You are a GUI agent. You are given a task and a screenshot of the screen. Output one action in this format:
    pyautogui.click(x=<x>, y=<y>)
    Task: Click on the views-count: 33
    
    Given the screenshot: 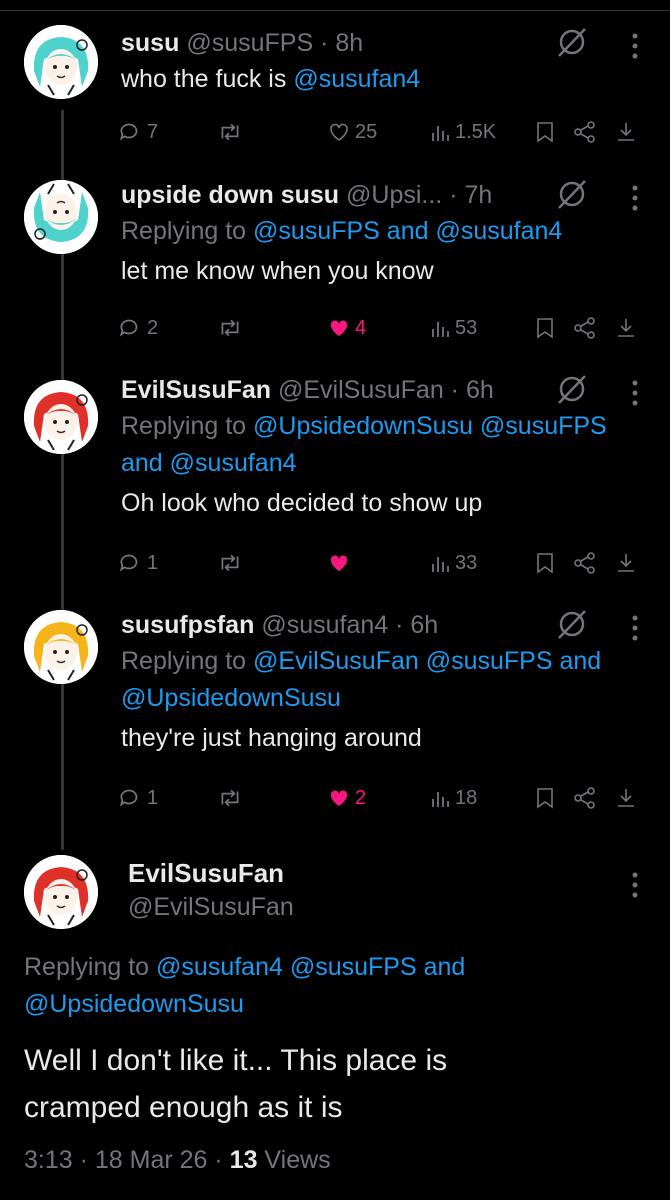 What is the action you would take?
    pyautogui.click(x=466, y=562)
    